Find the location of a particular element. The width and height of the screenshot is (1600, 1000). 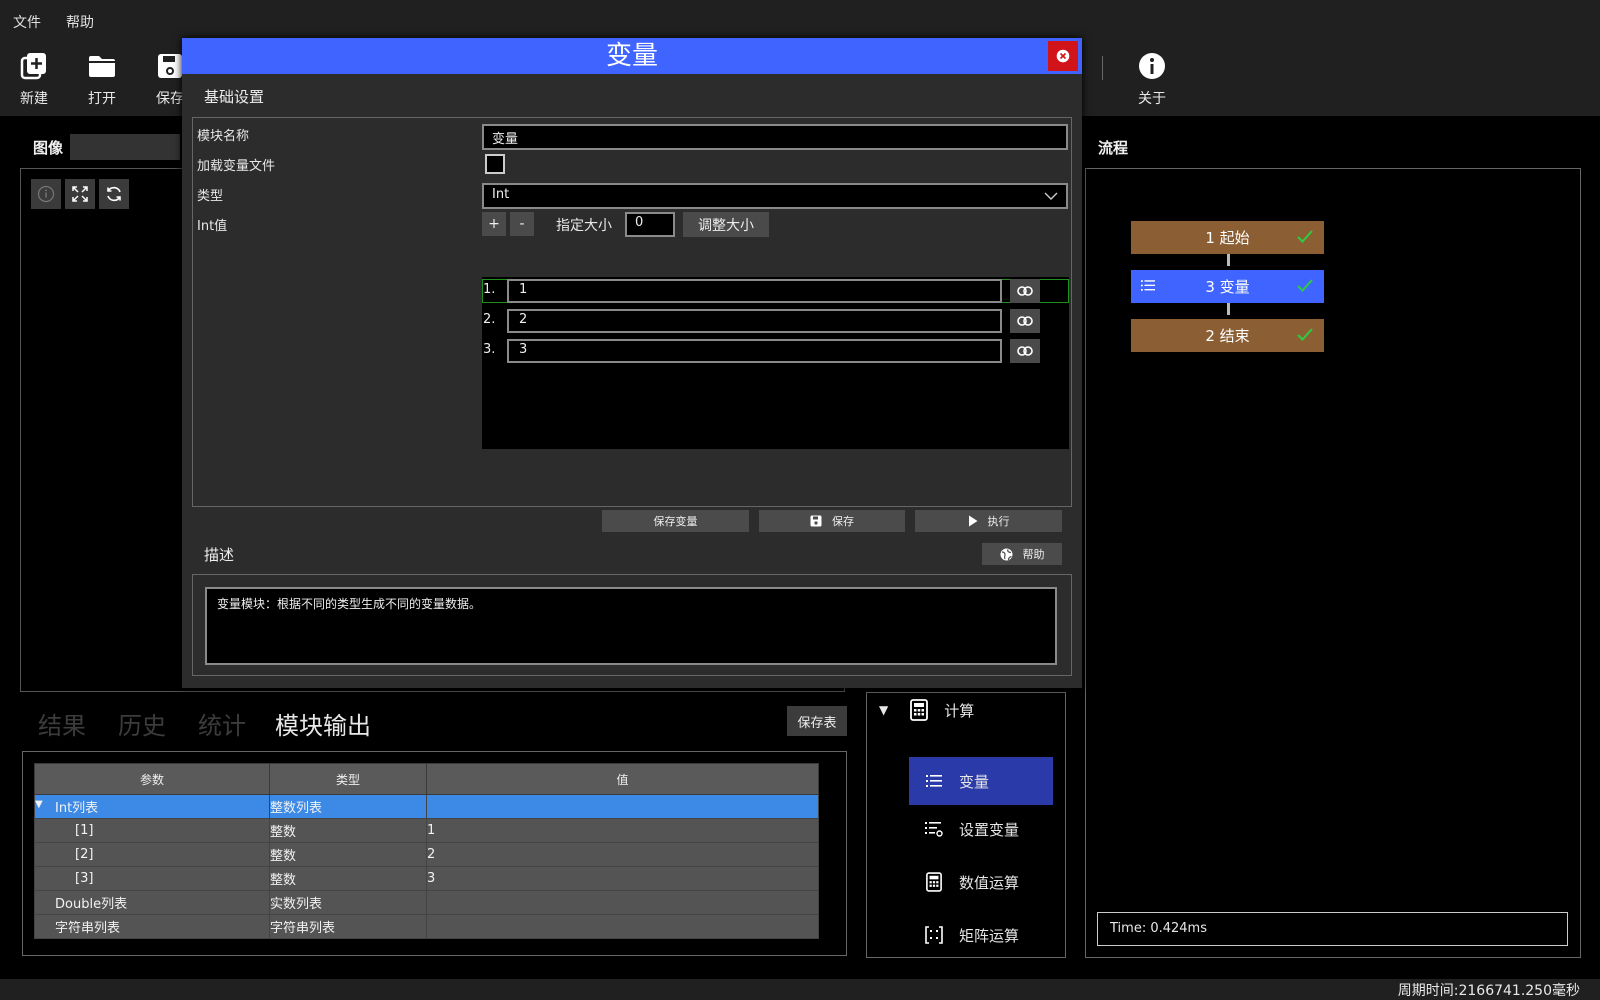

description-text: 变量模块：根据不同的类型生成不同的变量数据。 is located at coordinates (631, 626).